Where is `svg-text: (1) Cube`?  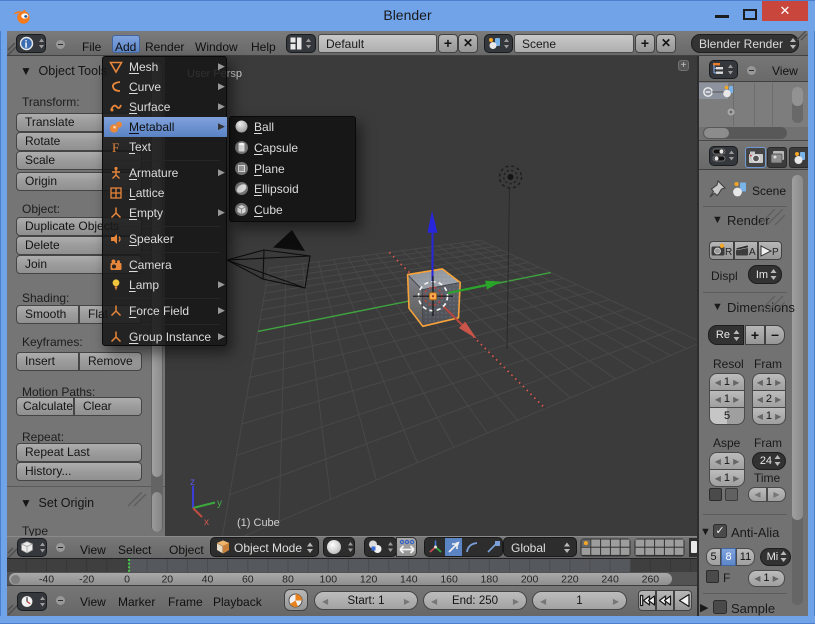 svg-text: (1) Cube is located at coordinates (258, 523).